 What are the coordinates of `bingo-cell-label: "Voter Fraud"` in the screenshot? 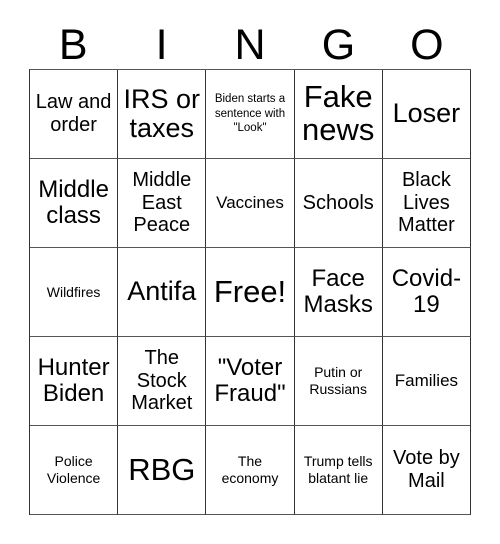 It's located at (250, 380).